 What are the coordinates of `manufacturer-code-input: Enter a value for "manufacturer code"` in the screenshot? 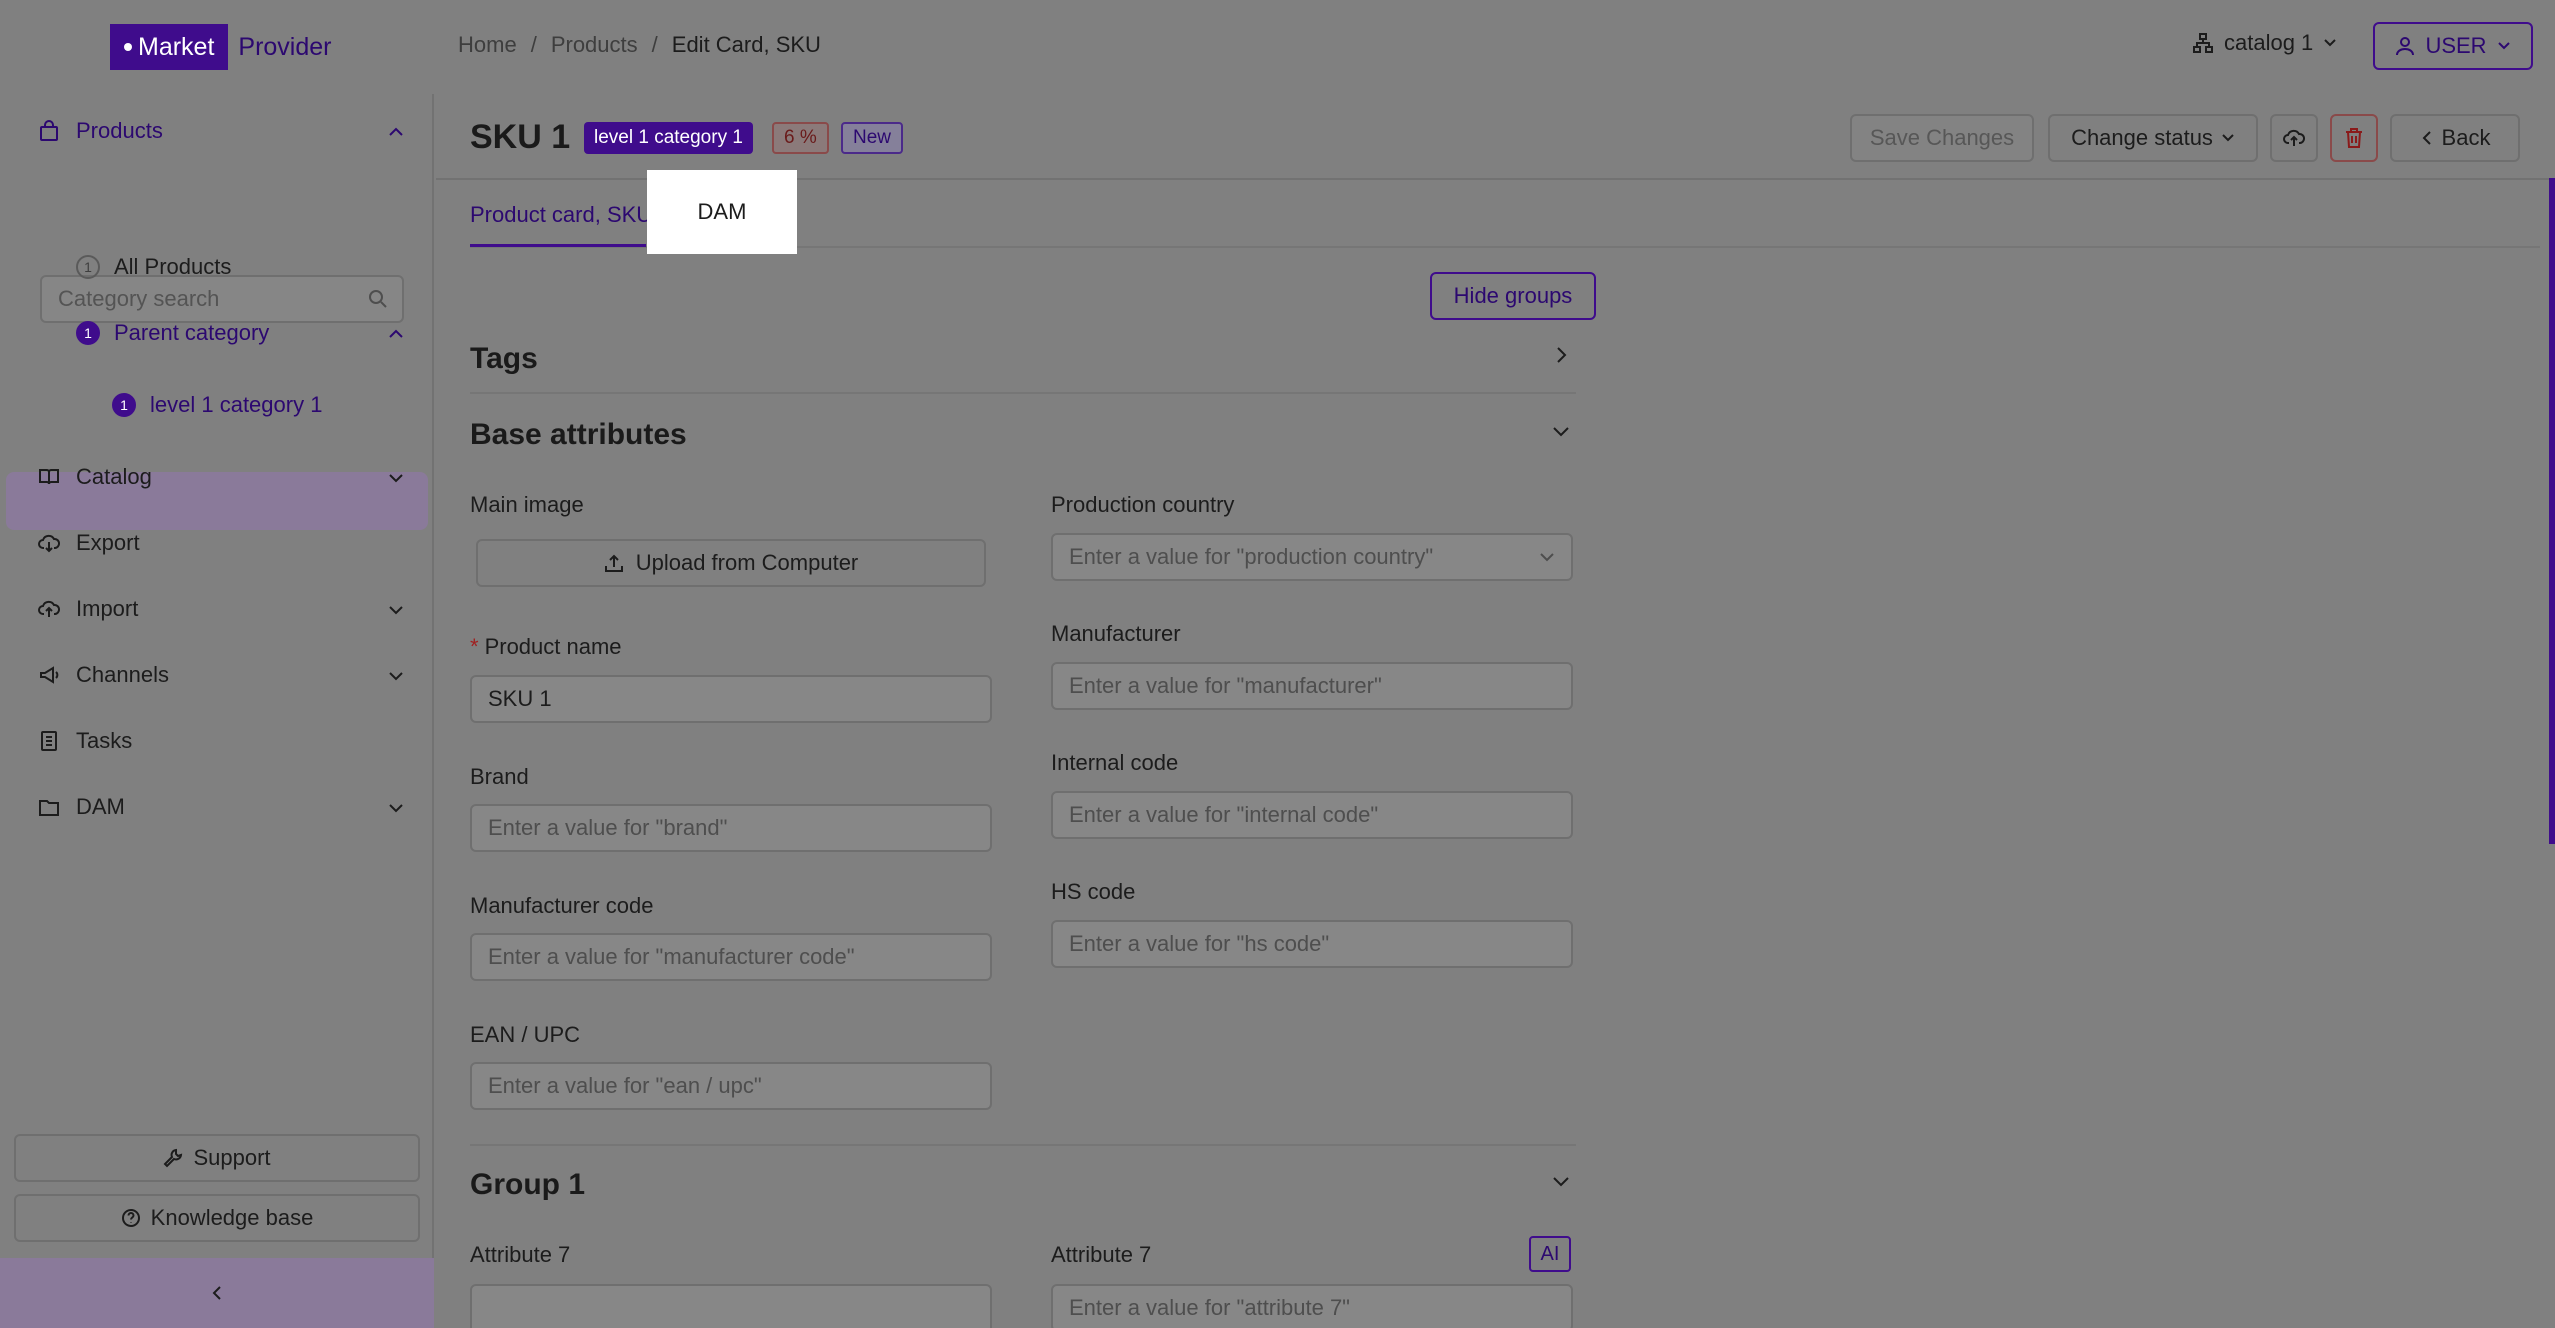 It's located at (731, 957).